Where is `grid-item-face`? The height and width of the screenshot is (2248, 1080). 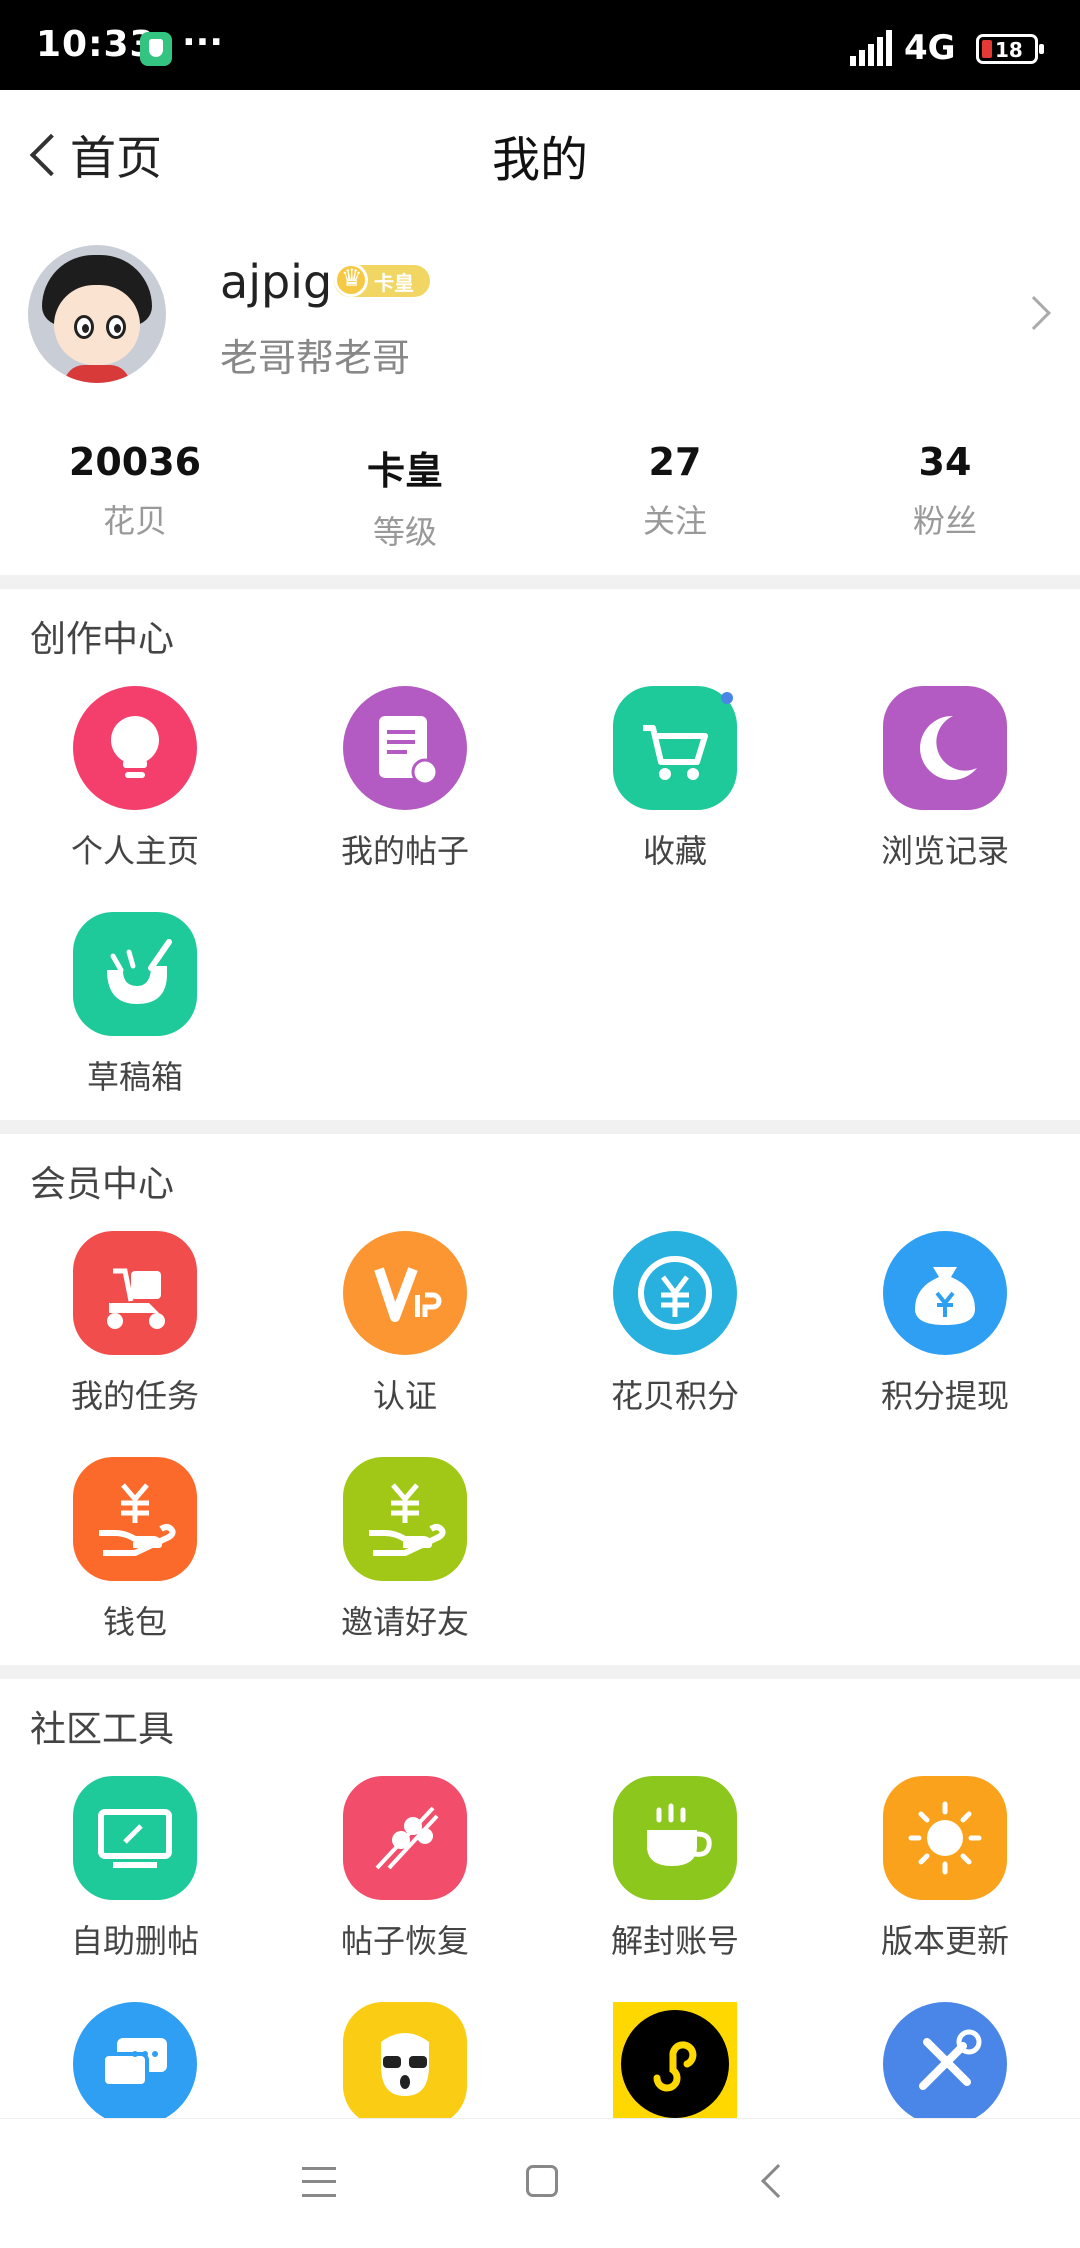
grid-item-face is located at coordinates (405, 2060).